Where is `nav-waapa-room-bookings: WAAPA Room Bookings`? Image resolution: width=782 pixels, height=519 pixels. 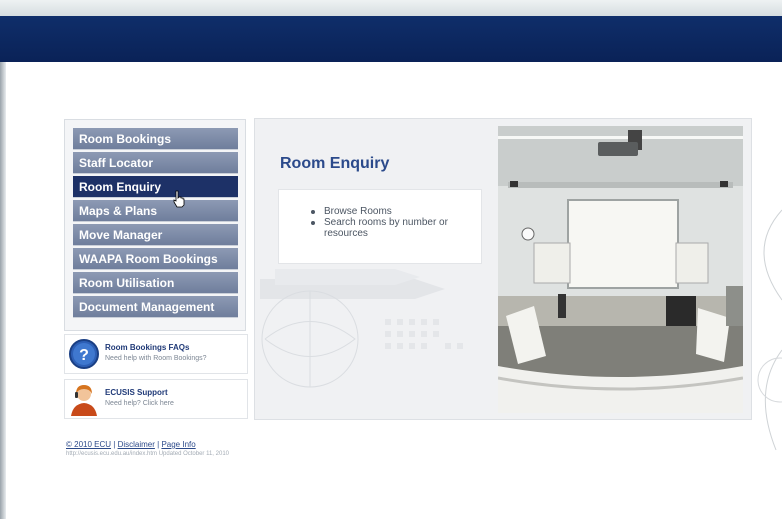
nav-waapa-room-bookings: WAAPA Room Bookings is located at coordinates (155, 259).